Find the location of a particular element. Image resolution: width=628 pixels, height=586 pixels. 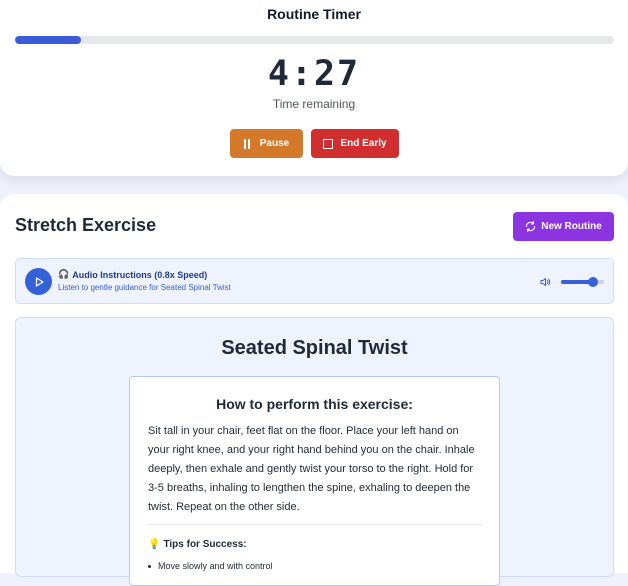

divider is located at coordinates (315, 524).